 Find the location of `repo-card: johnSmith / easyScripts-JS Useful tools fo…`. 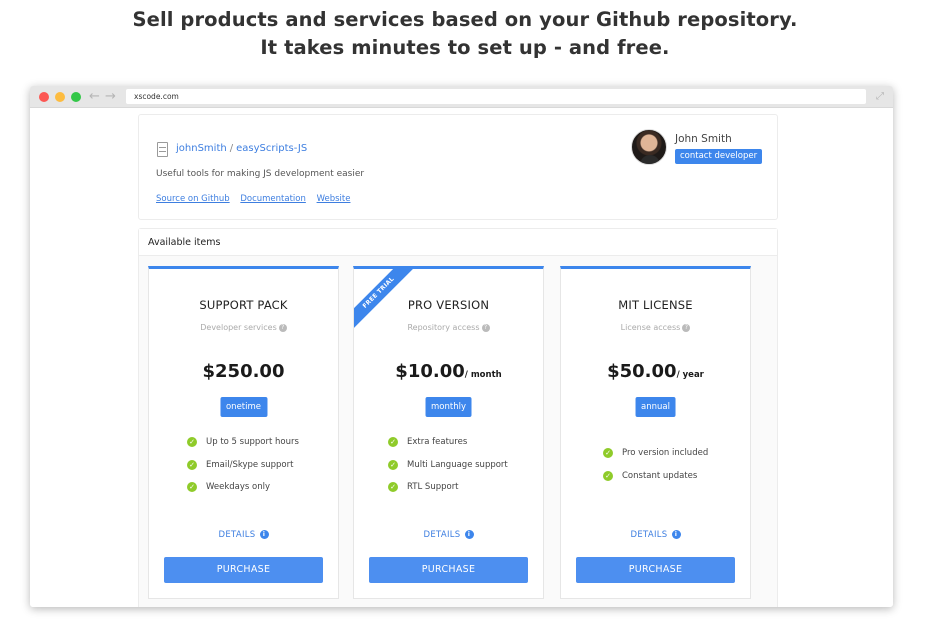

repo-card: johnSmith / easyScripts-JS Useful tools fo… is located at coordinates (458, 167).